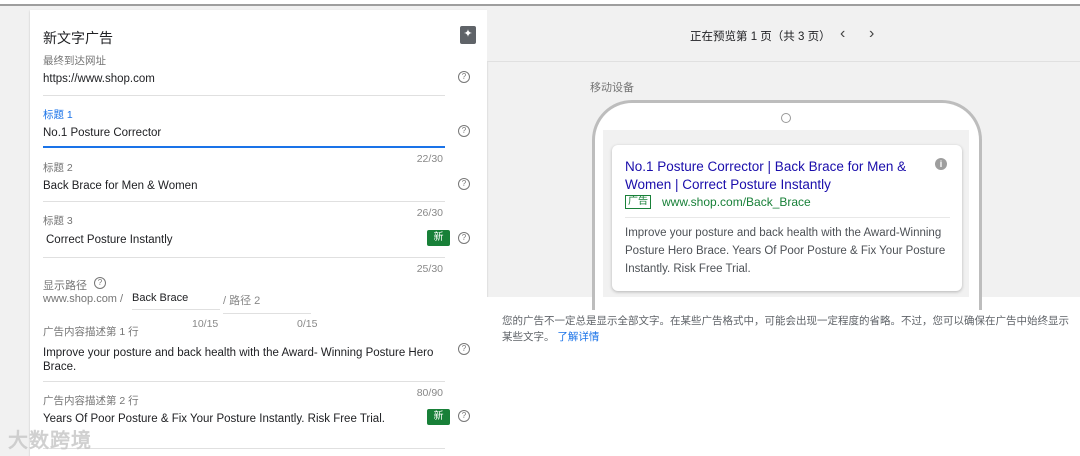 This screenshot has height=456, width=1080. I want to click on card-title: 新文字广告, so click(78, 38).